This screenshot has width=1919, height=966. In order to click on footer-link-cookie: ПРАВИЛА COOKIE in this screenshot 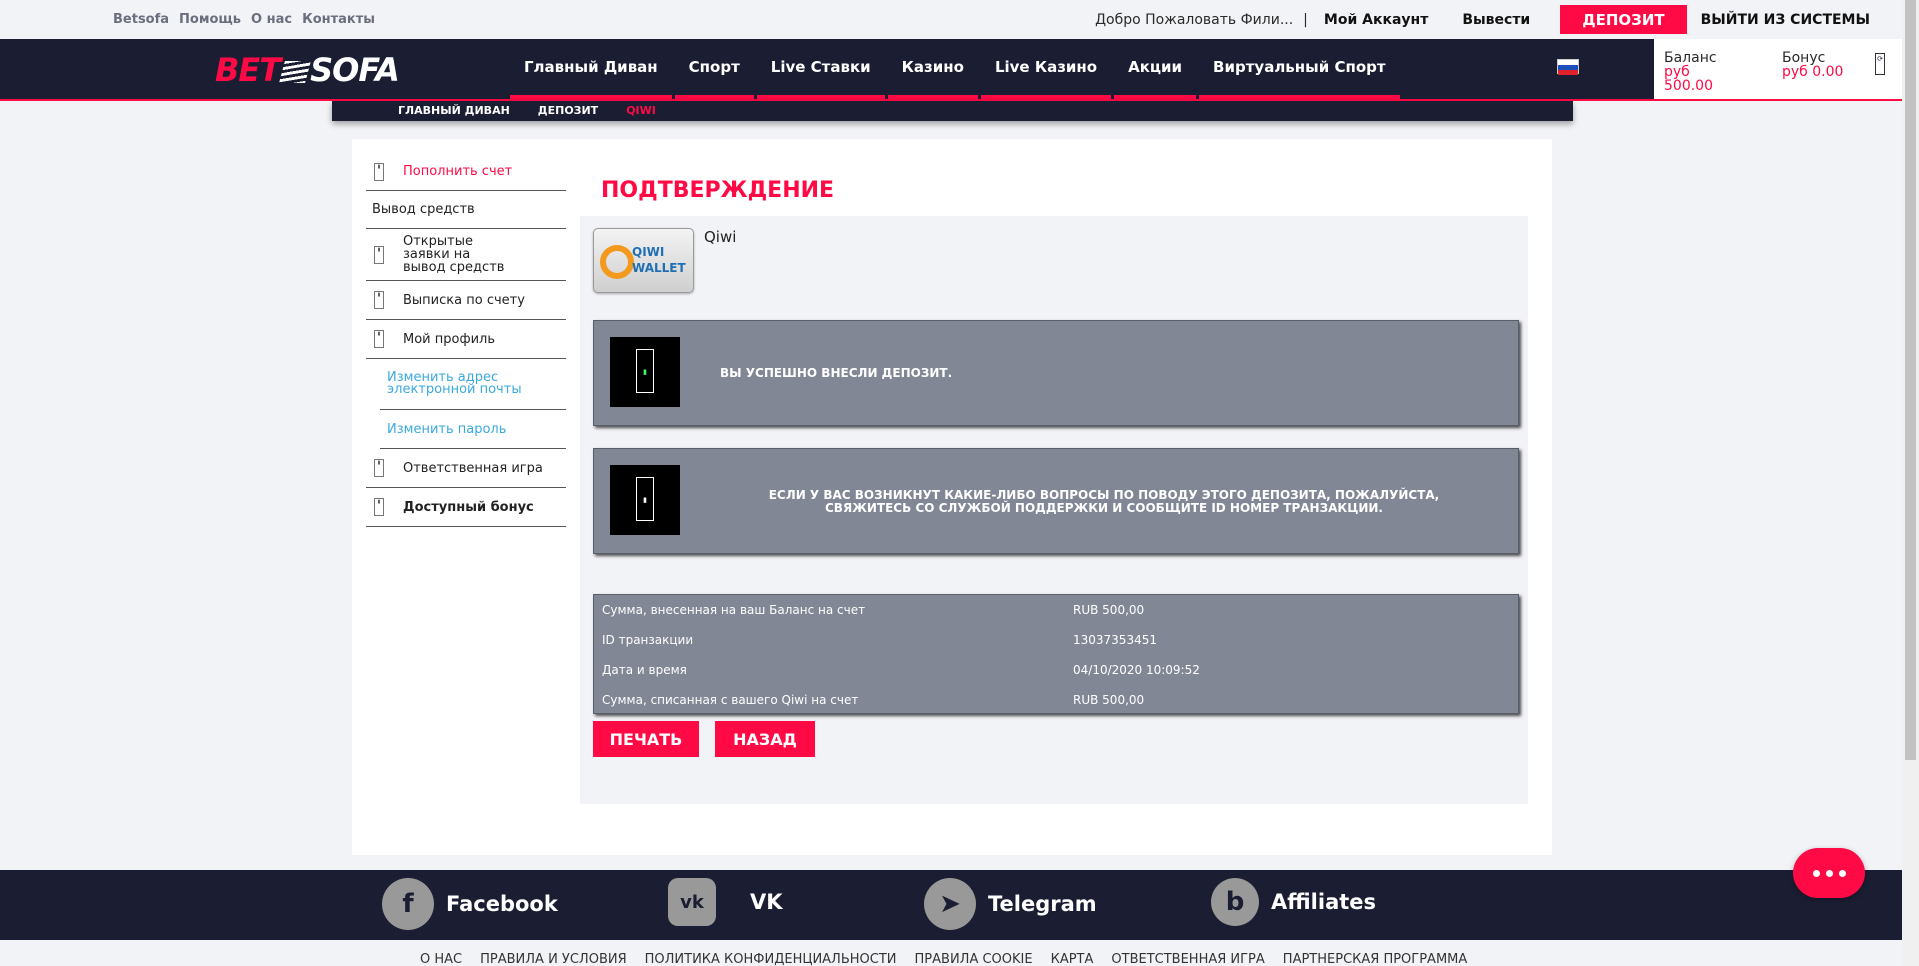, I will do `click(974, 959)`.